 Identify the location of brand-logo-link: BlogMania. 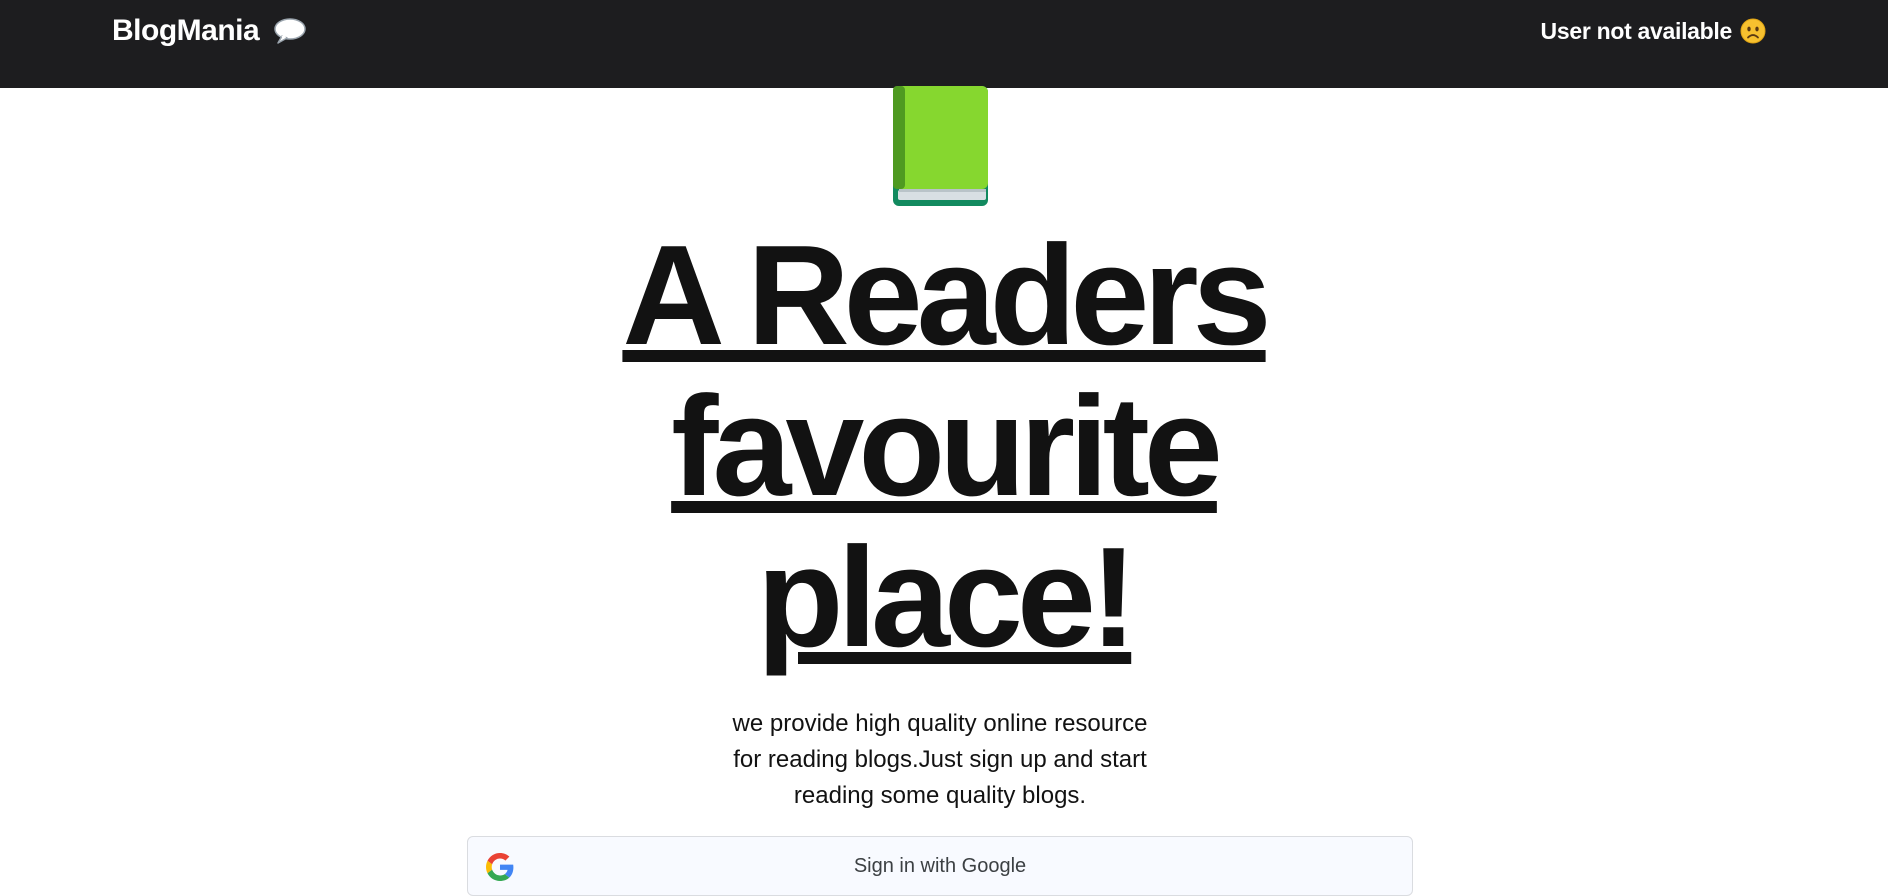
(209, 31).